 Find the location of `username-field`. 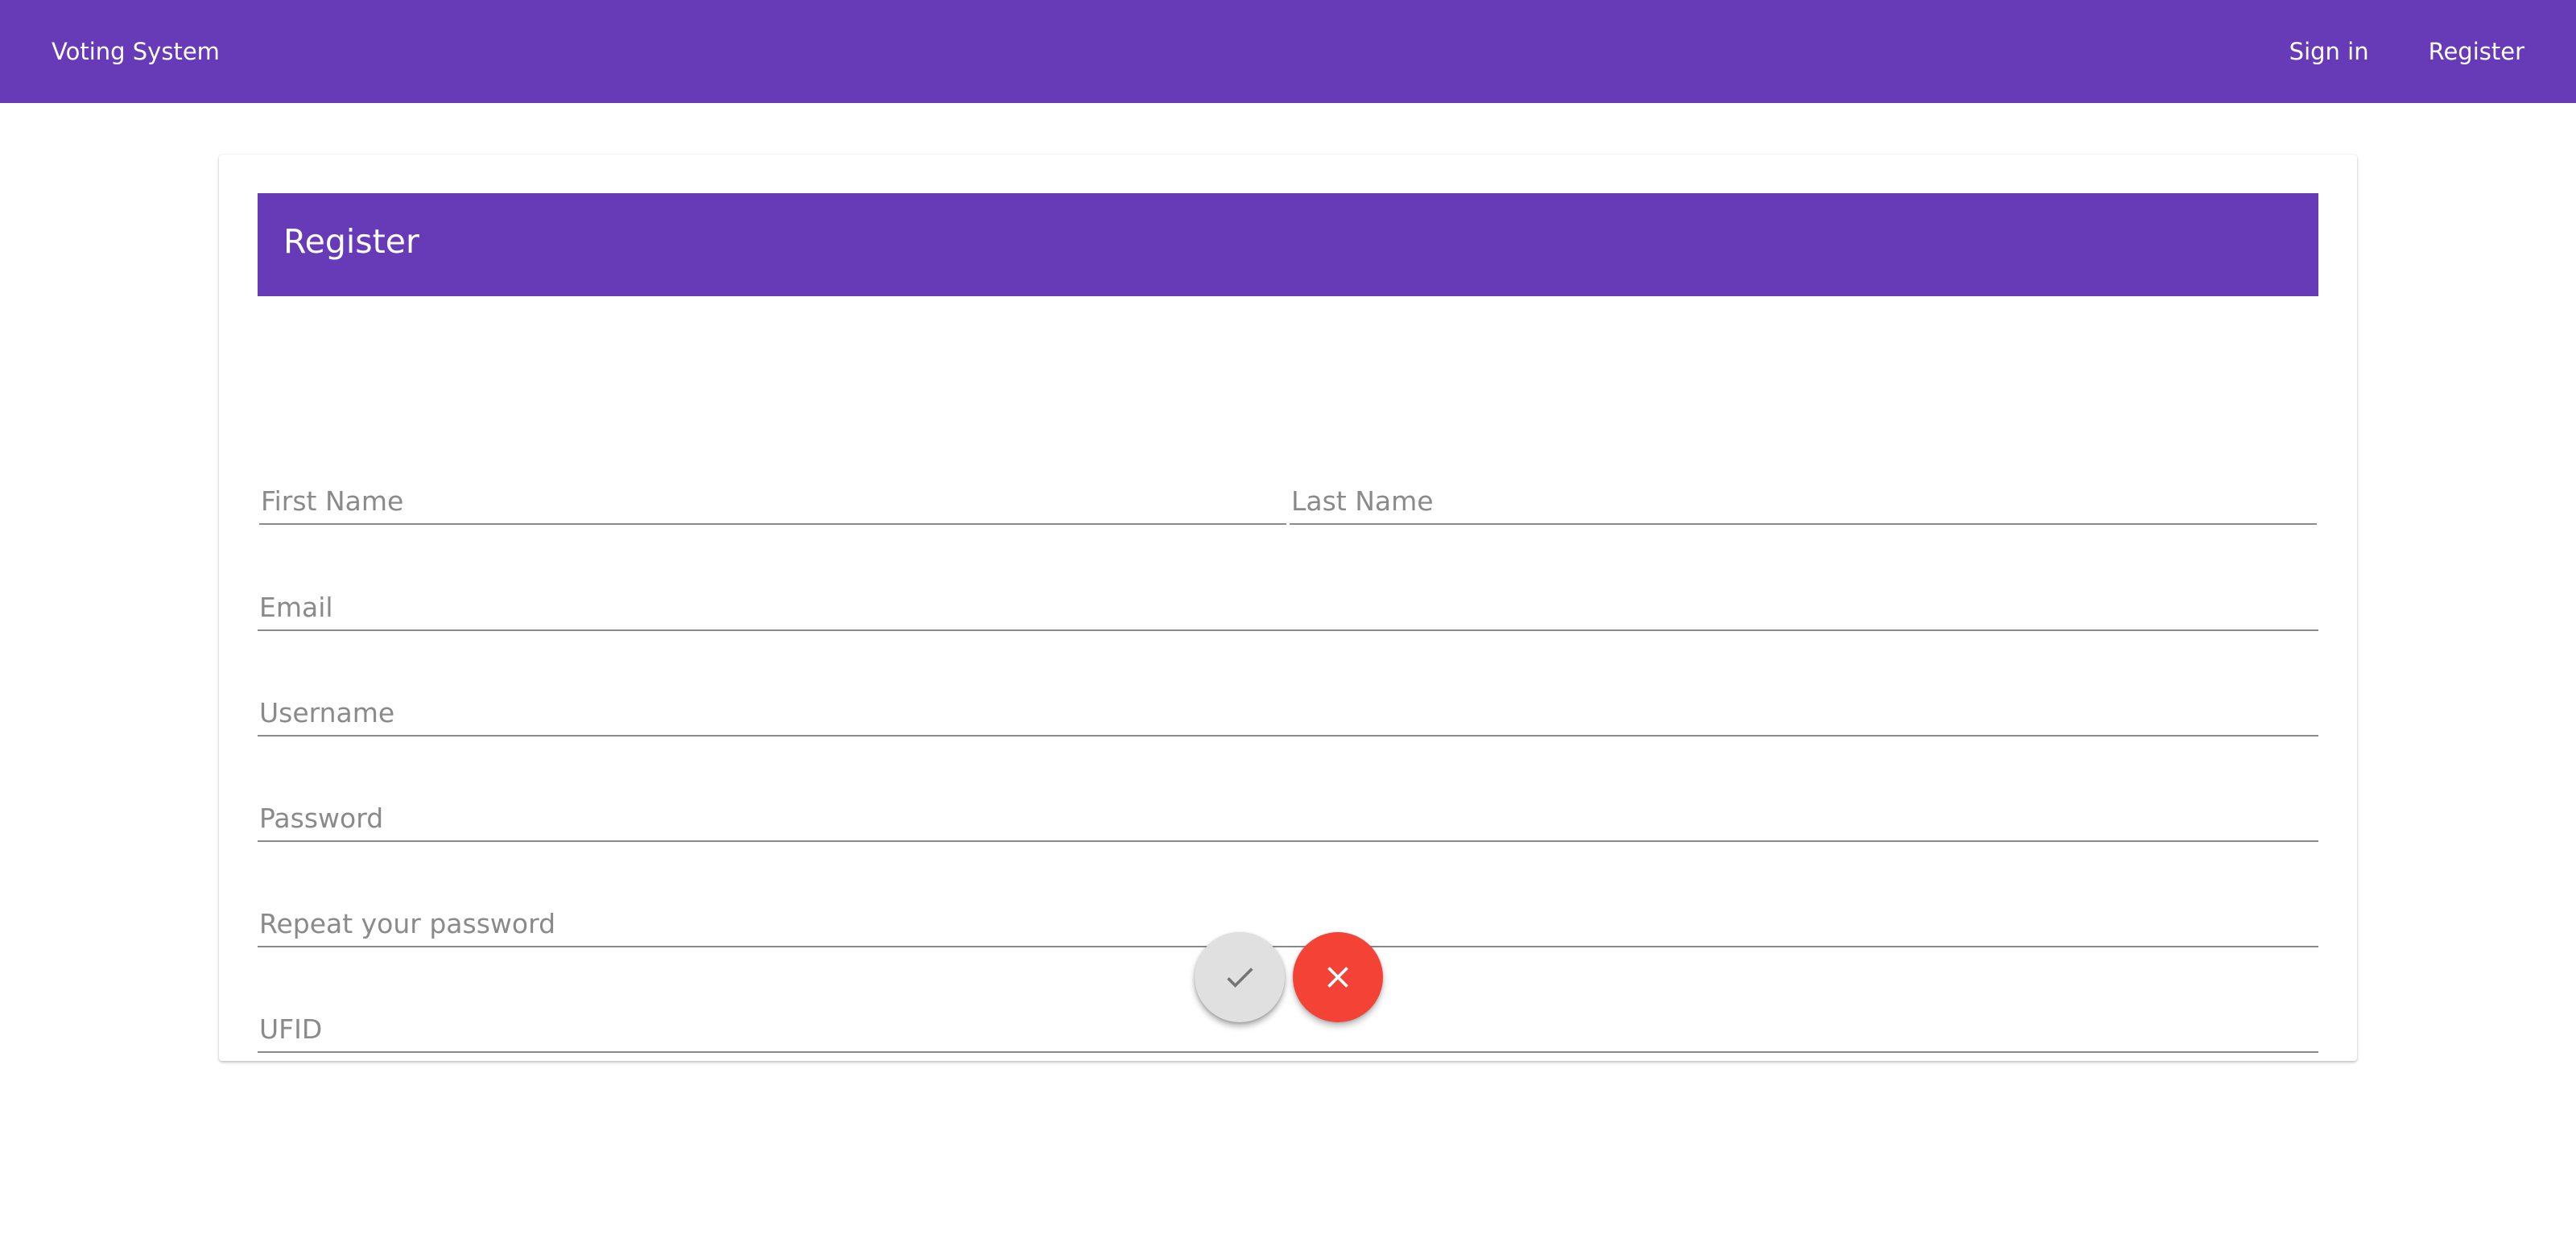

username-field is located at coordinates (1288, 711).